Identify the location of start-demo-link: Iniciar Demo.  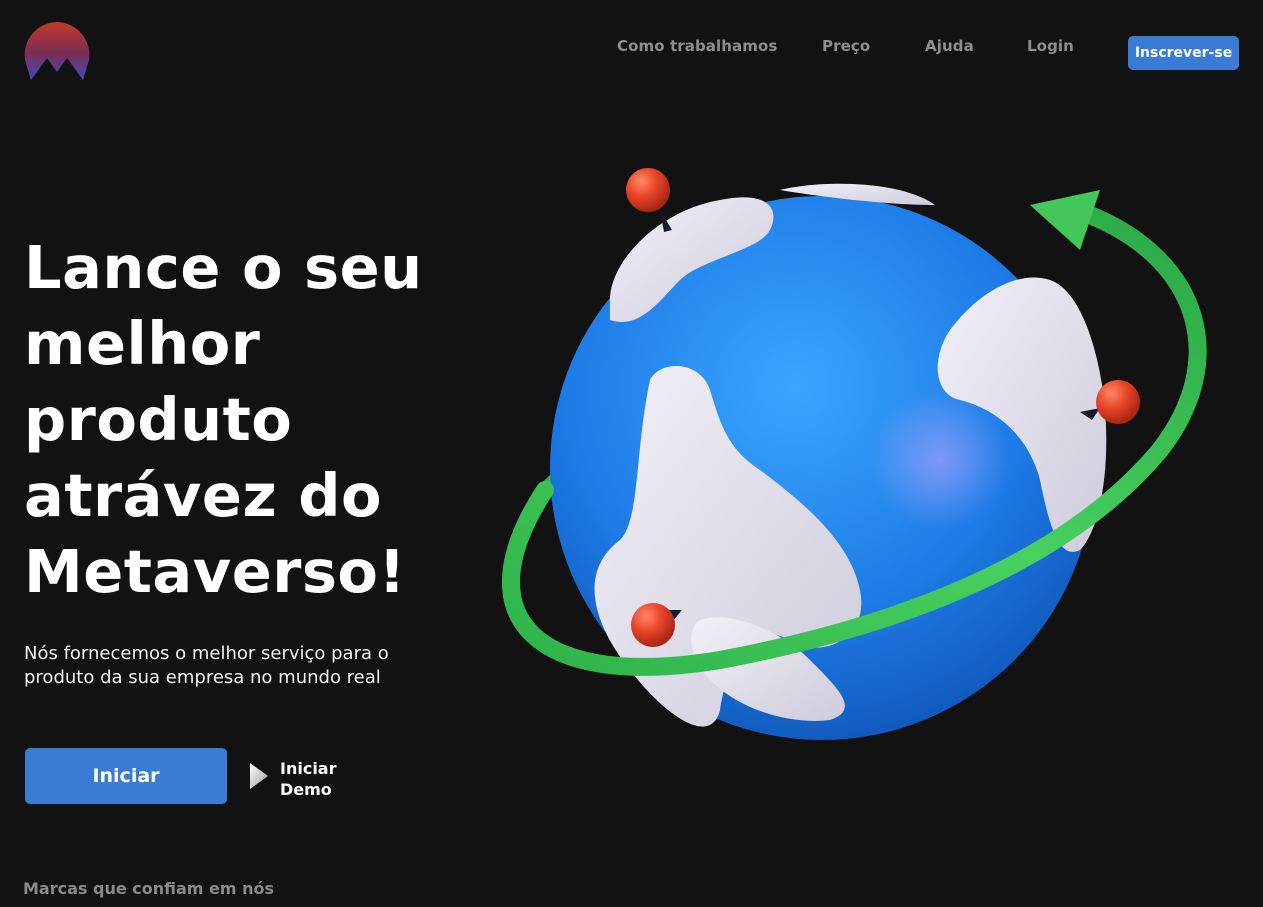
(303, 779).